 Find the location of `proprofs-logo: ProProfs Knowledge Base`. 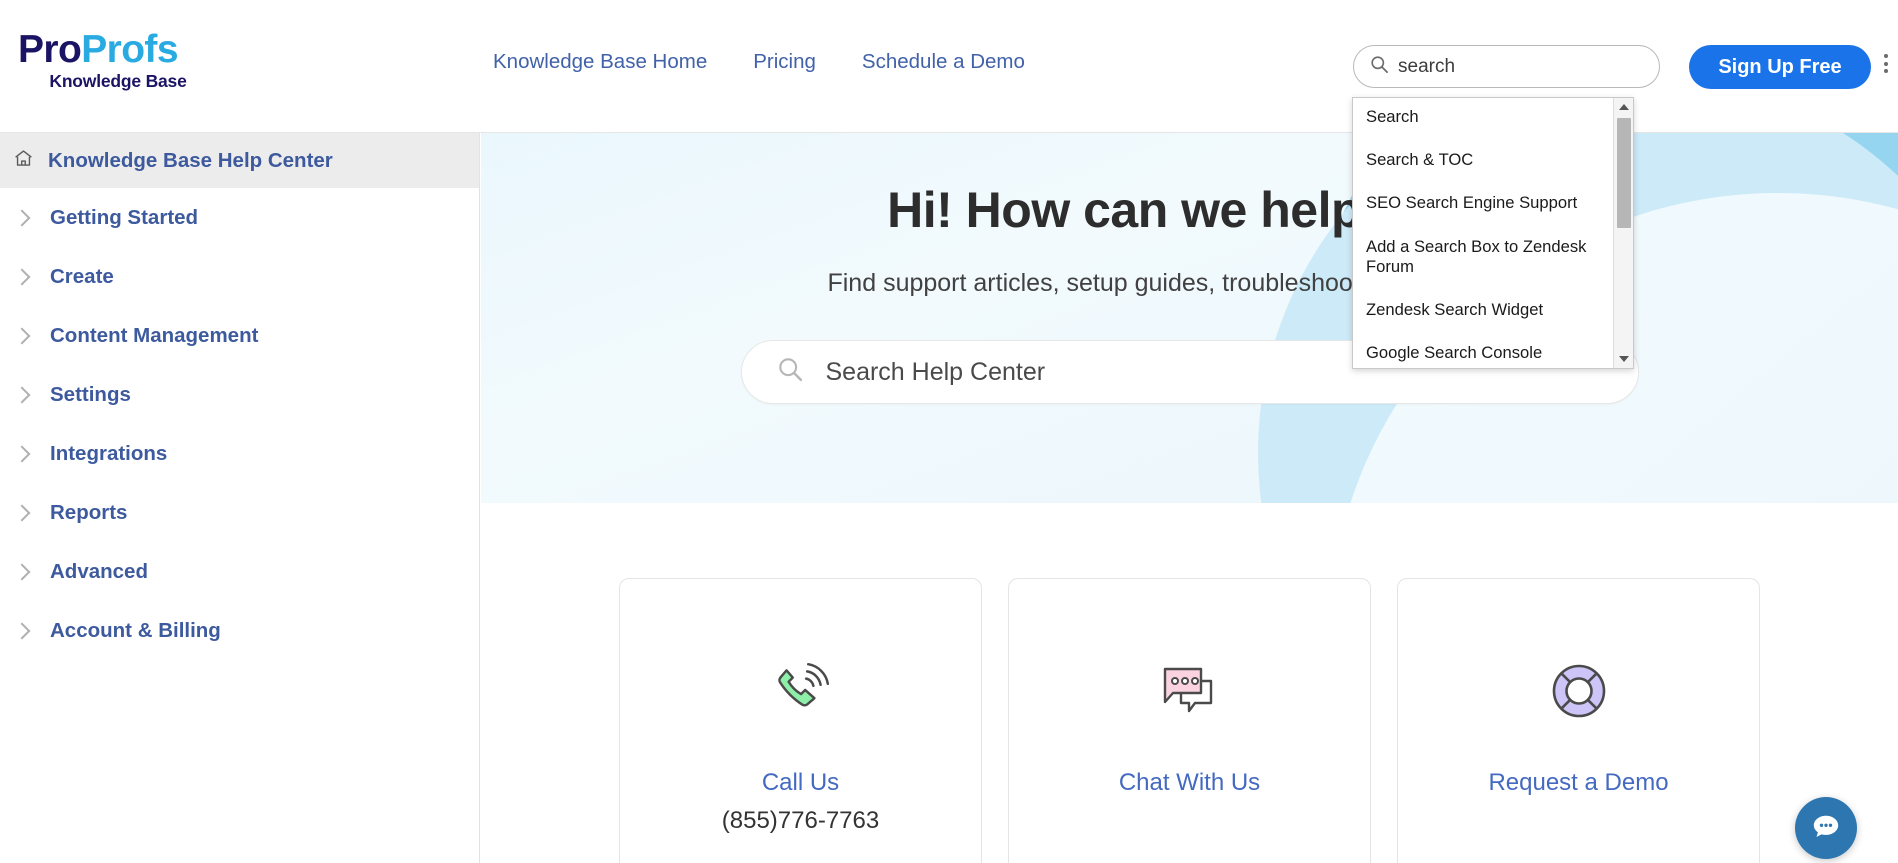

proprofs-logo: ProProfs Knowledge Base is located at coordinates (118, 59).